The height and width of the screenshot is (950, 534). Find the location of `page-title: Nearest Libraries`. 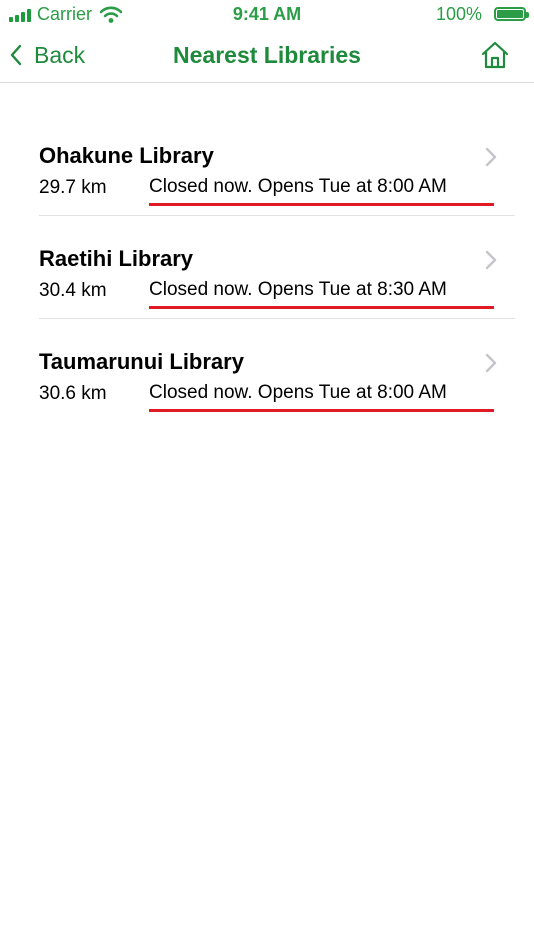

page-title: Nearest Libraries is located at coordinates (267, 55).